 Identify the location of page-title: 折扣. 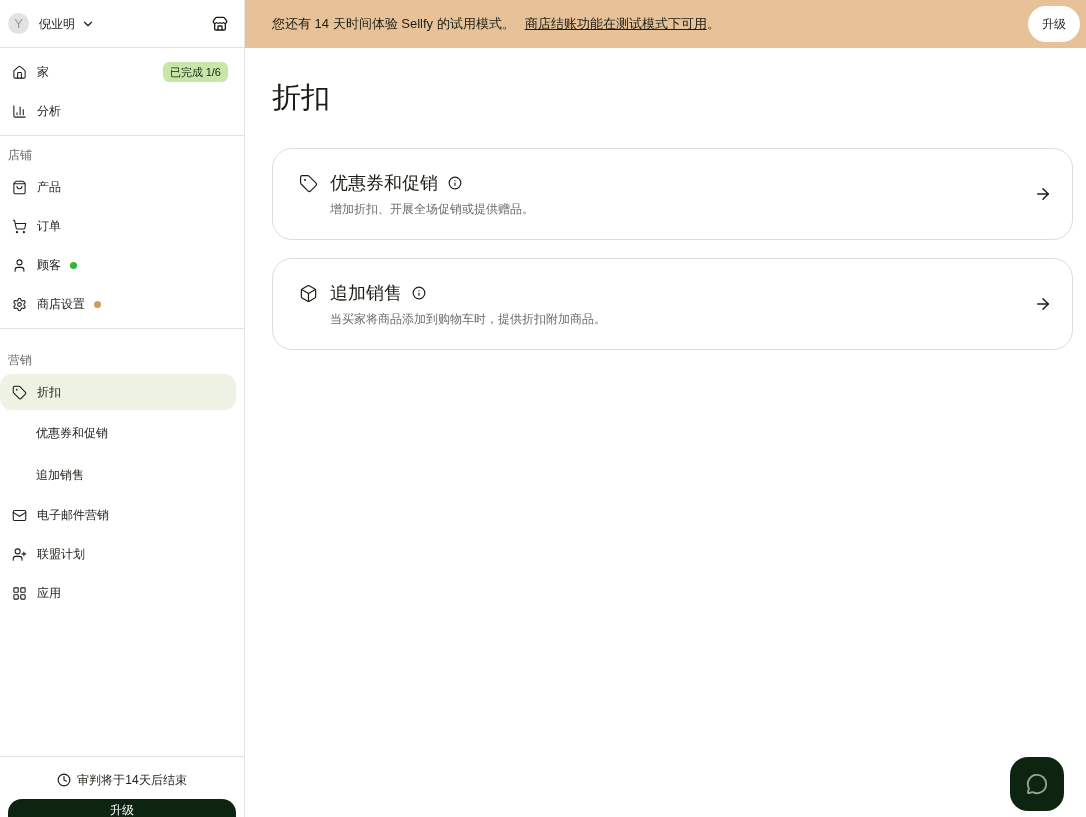
(301, 97).